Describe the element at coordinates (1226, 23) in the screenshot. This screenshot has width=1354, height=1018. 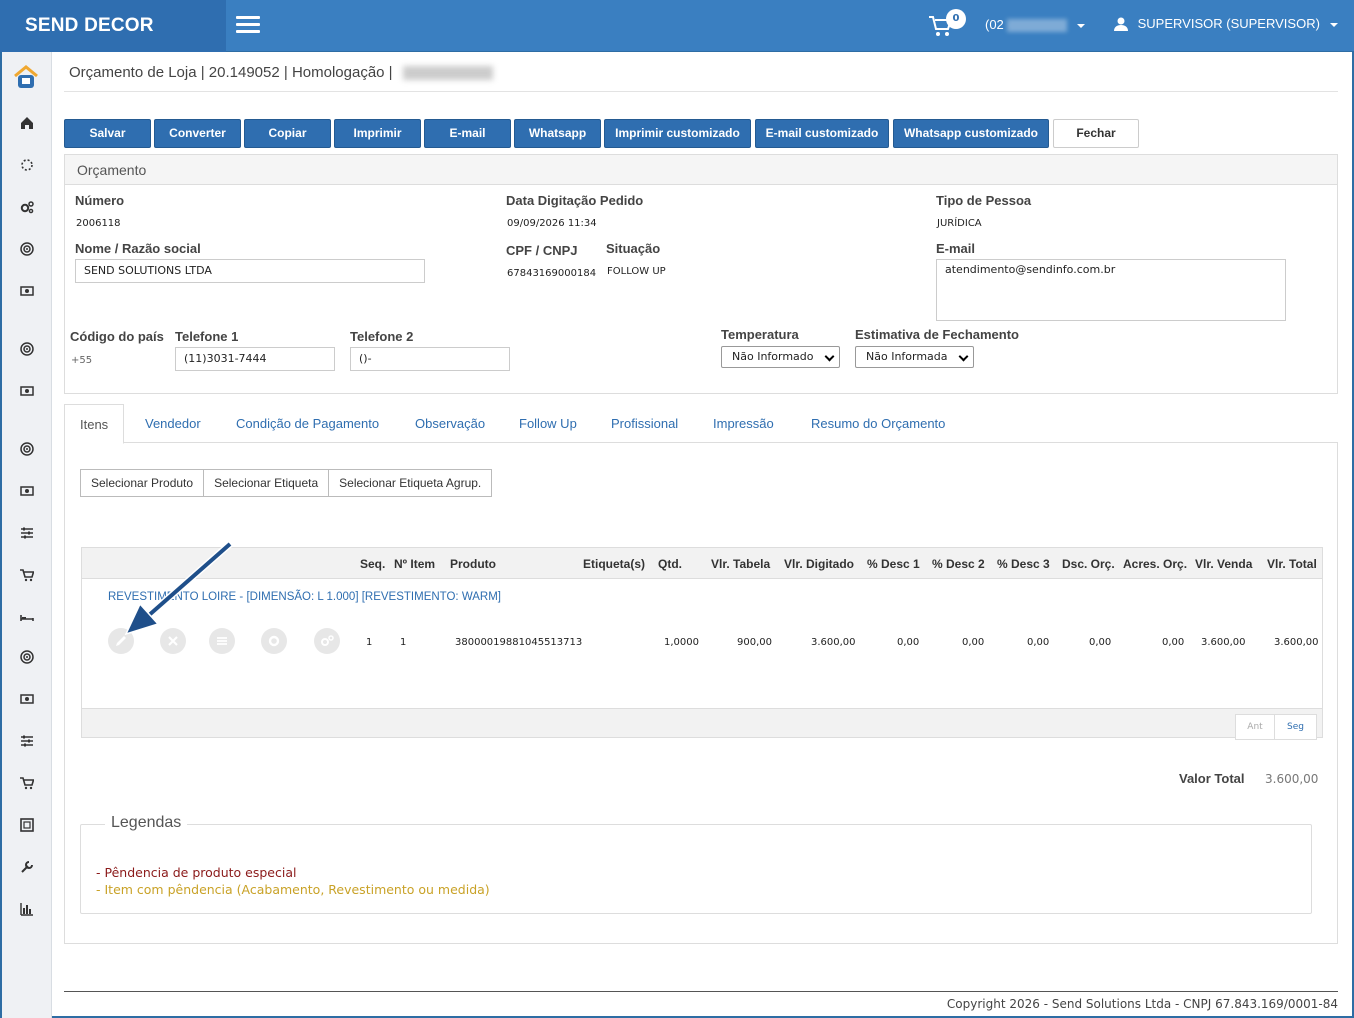
I see `user-menu: SUPERVISOR (SUPERVISOR)` at that location.